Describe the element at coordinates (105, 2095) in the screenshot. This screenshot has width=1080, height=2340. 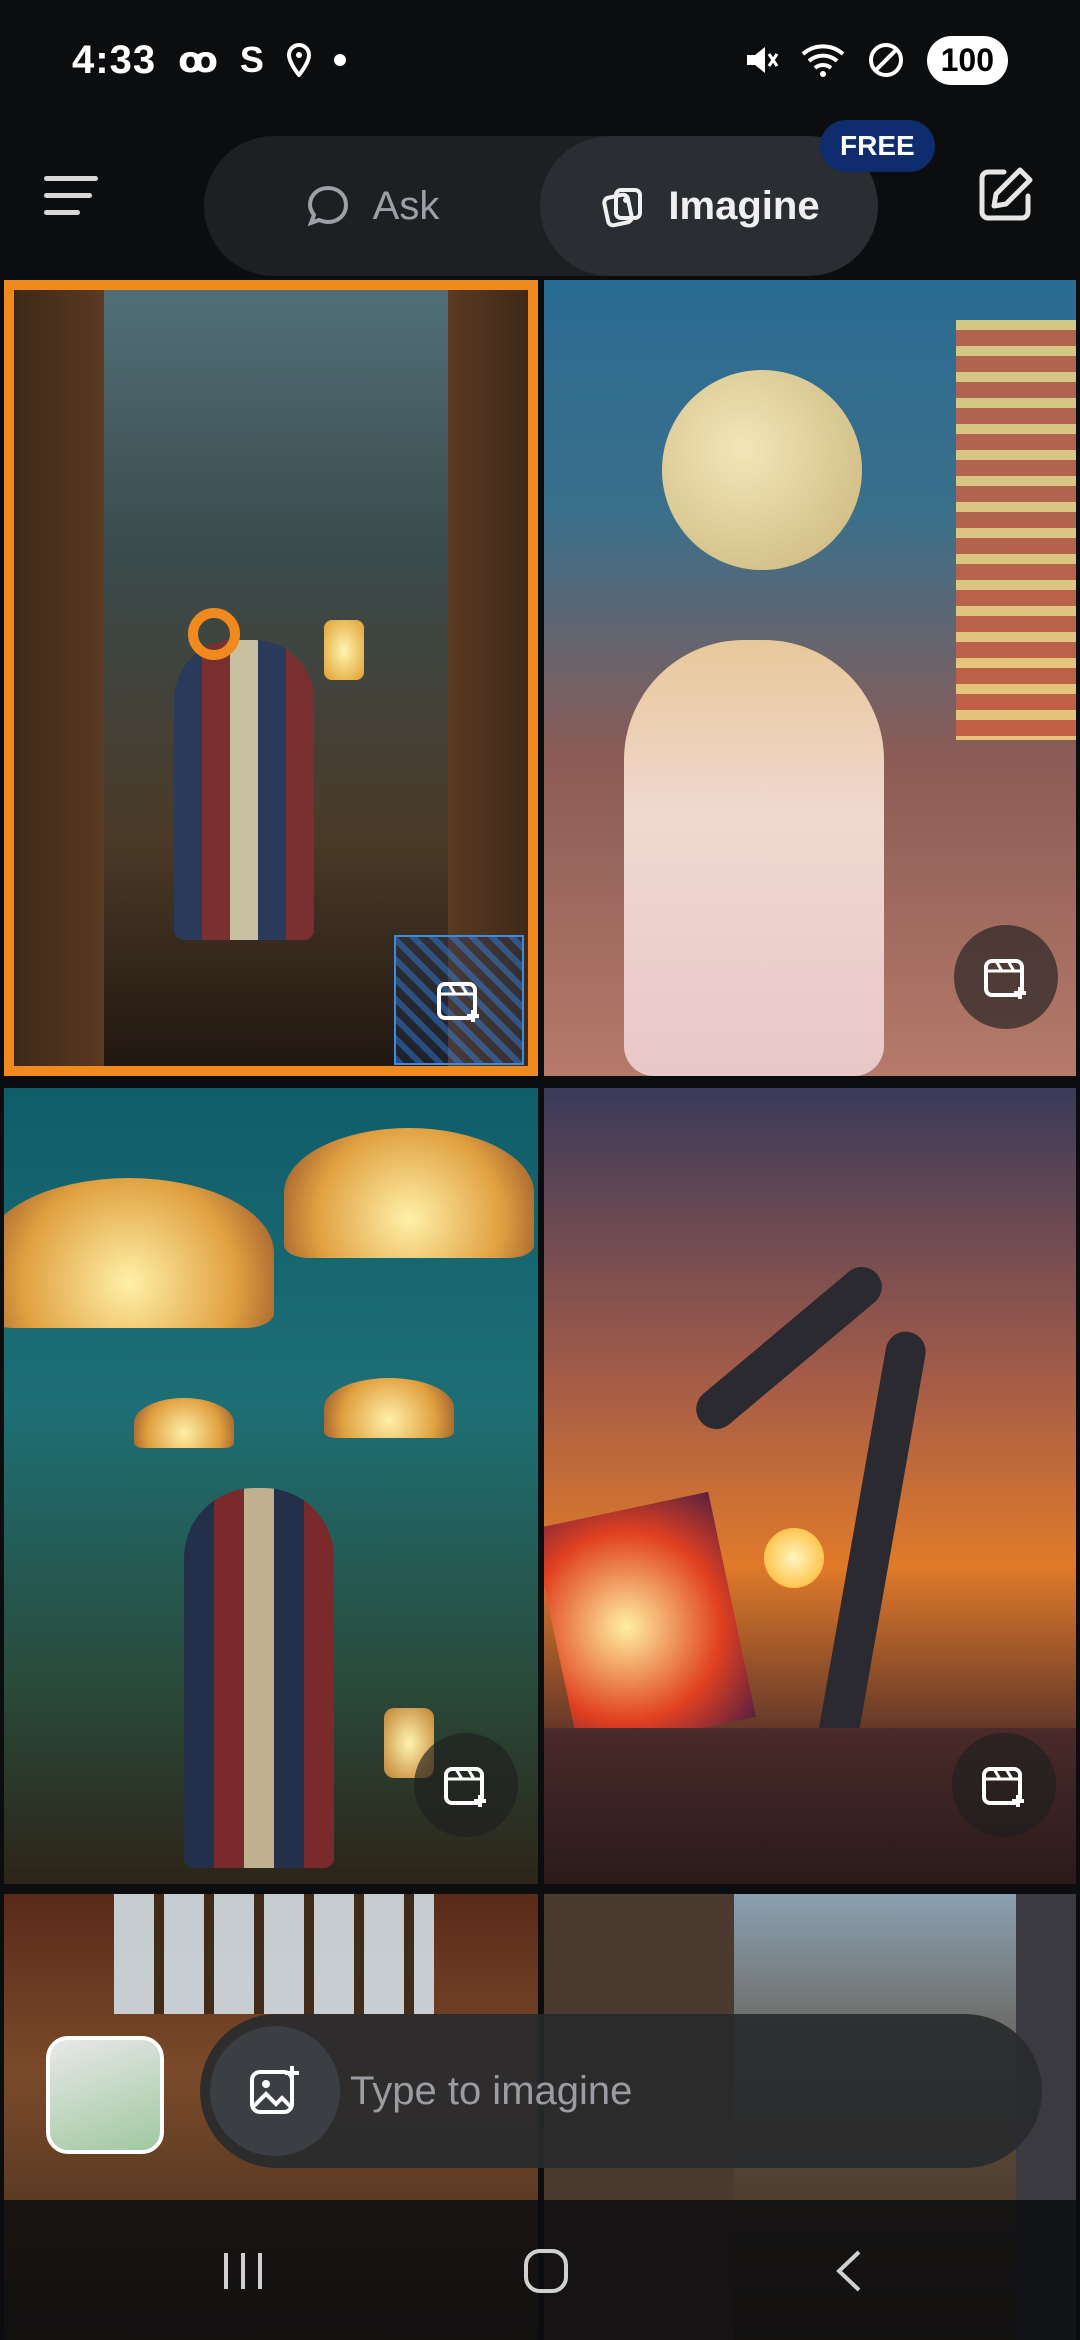
I see `reference-thumbnail` at that location.